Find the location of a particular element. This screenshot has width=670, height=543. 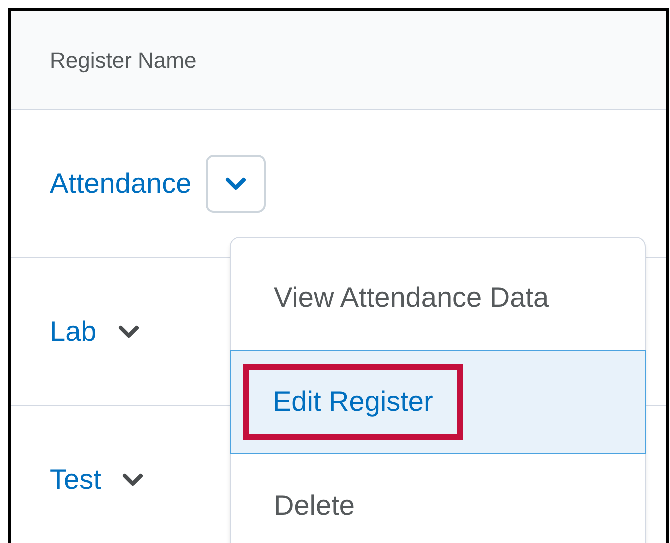

menu-toggle-button is located at coordinates (236, 183).